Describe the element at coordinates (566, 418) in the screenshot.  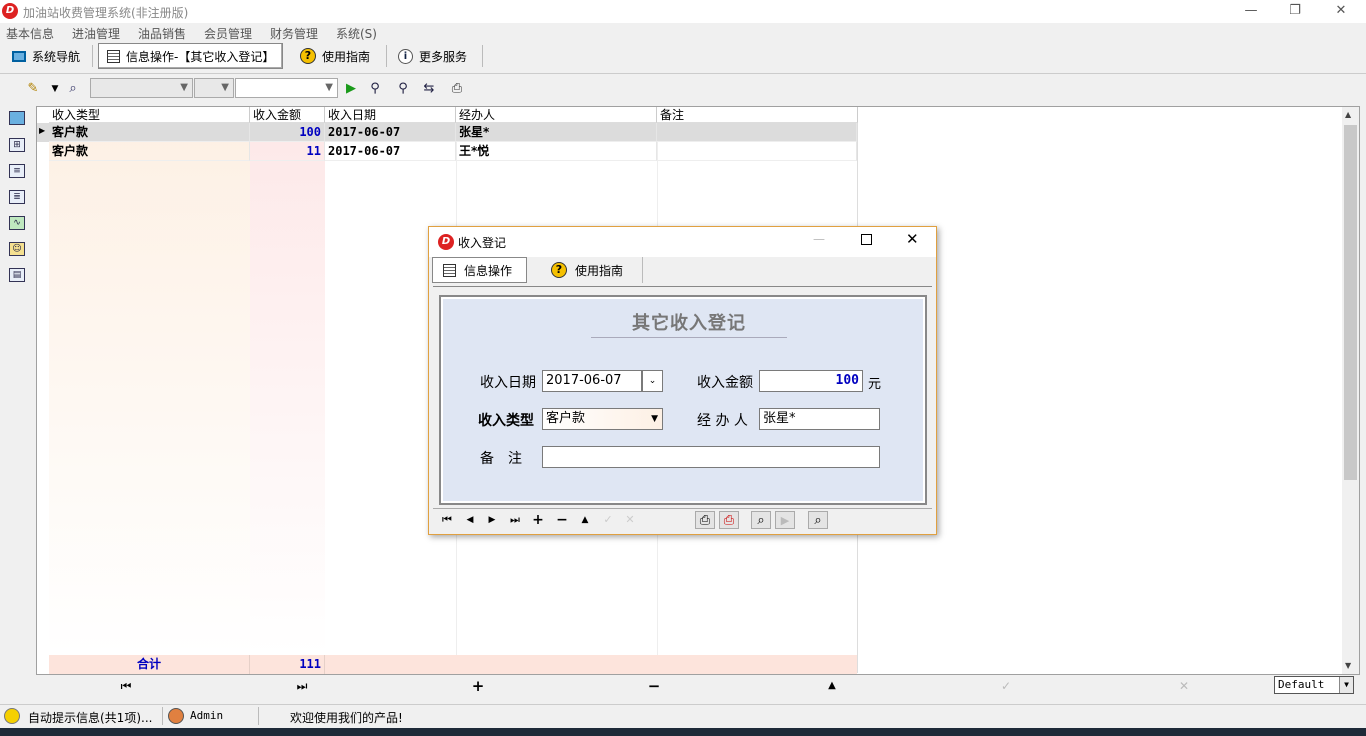
I see `type-select-value: 客户款` at that location.